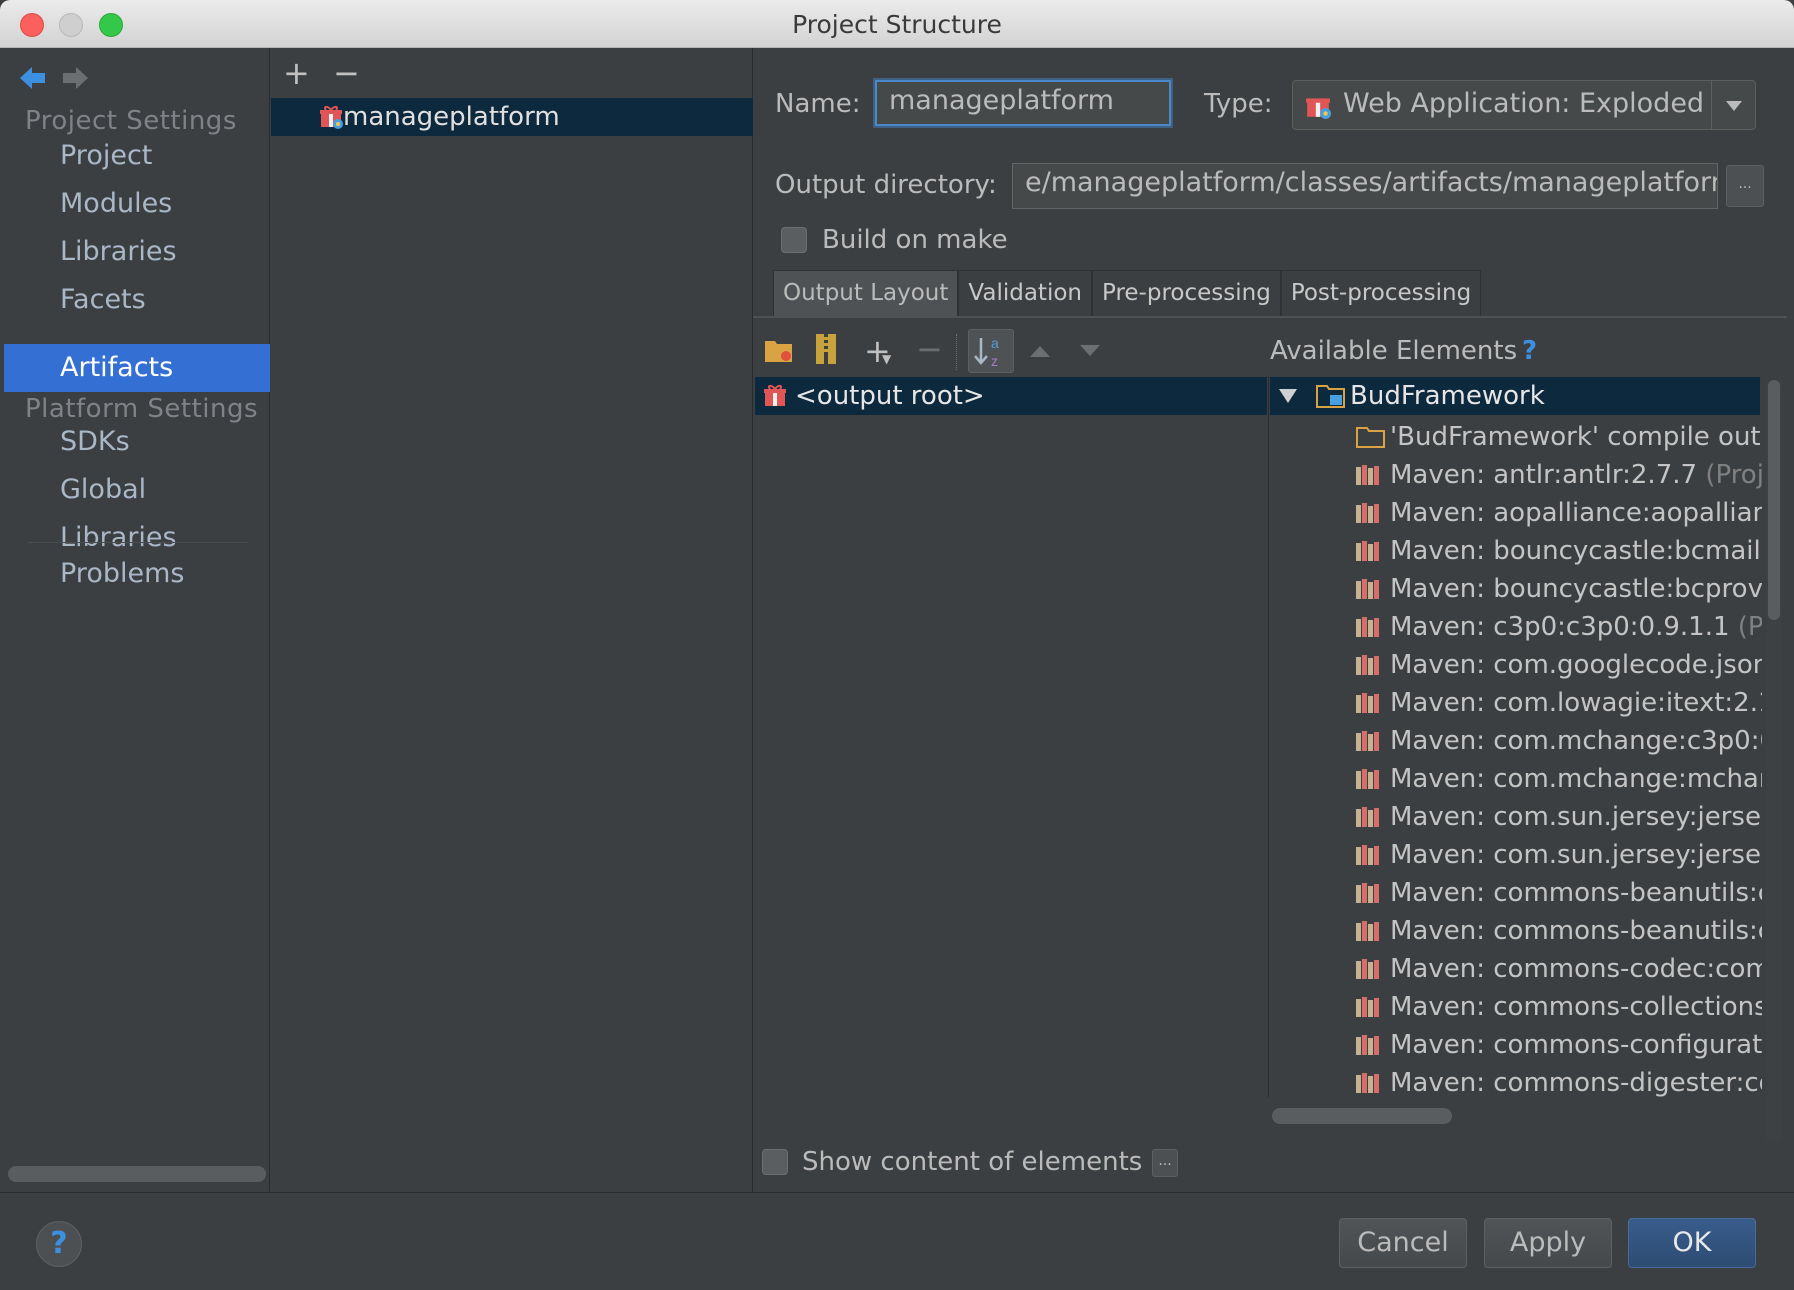 This screenshot has width=1794, height=1290. What do you see at coordinates (1576, 551) in the screenshot?
I see `element-label: Maven: bouncycastle:bcmail-jdk` at bounding box center [1576, 551].